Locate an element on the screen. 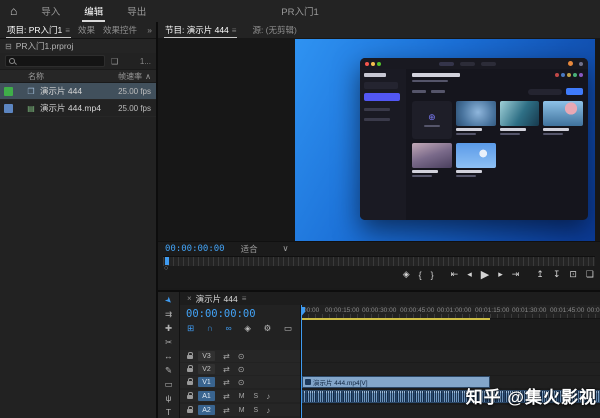 This screenshot has height=418, width=600. razor-tool: ✂ is located at coordinates (168, 342).